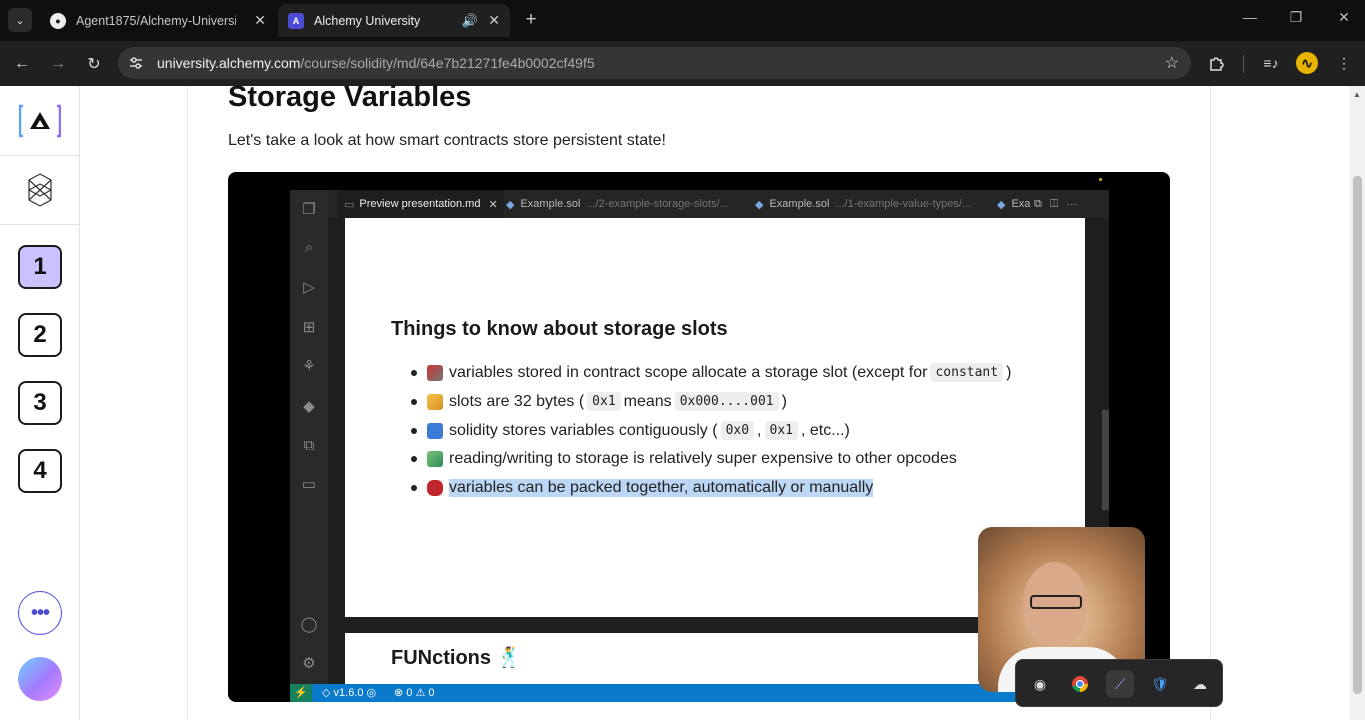 This screenshot has height=720, width=1365. What do you see at coordinates (1296, 17) in the screenshot?
I see `restore-icon: ❐` at bounding box center [1296, 17].